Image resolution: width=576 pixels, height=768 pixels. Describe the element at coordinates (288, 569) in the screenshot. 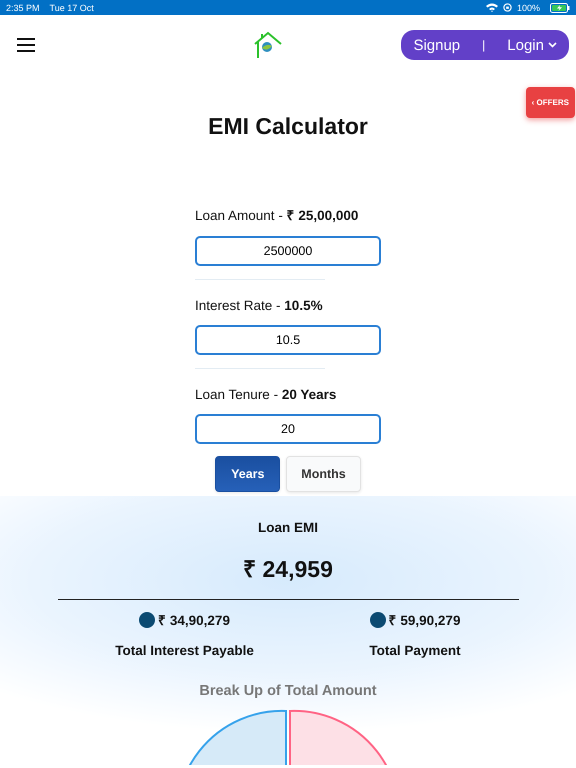

I see `emi-amount: ₹ 24,959` at that location.